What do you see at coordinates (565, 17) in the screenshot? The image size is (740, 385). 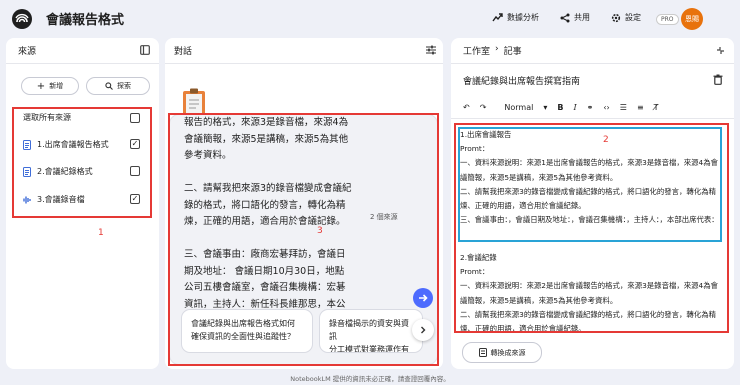 I see `share-icon` at bounding box center [565, 17].